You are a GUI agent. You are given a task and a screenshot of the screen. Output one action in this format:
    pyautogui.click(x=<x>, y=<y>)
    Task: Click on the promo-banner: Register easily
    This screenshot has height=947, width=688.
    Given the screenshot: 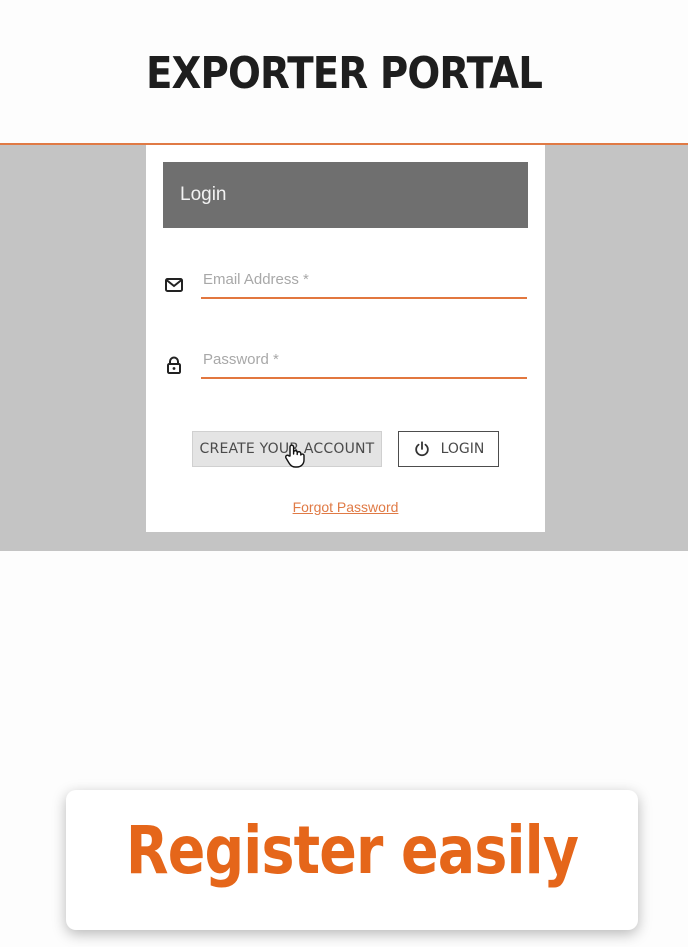 What is the action you would take?
    pyautogui.click(x=352, y=860)
    